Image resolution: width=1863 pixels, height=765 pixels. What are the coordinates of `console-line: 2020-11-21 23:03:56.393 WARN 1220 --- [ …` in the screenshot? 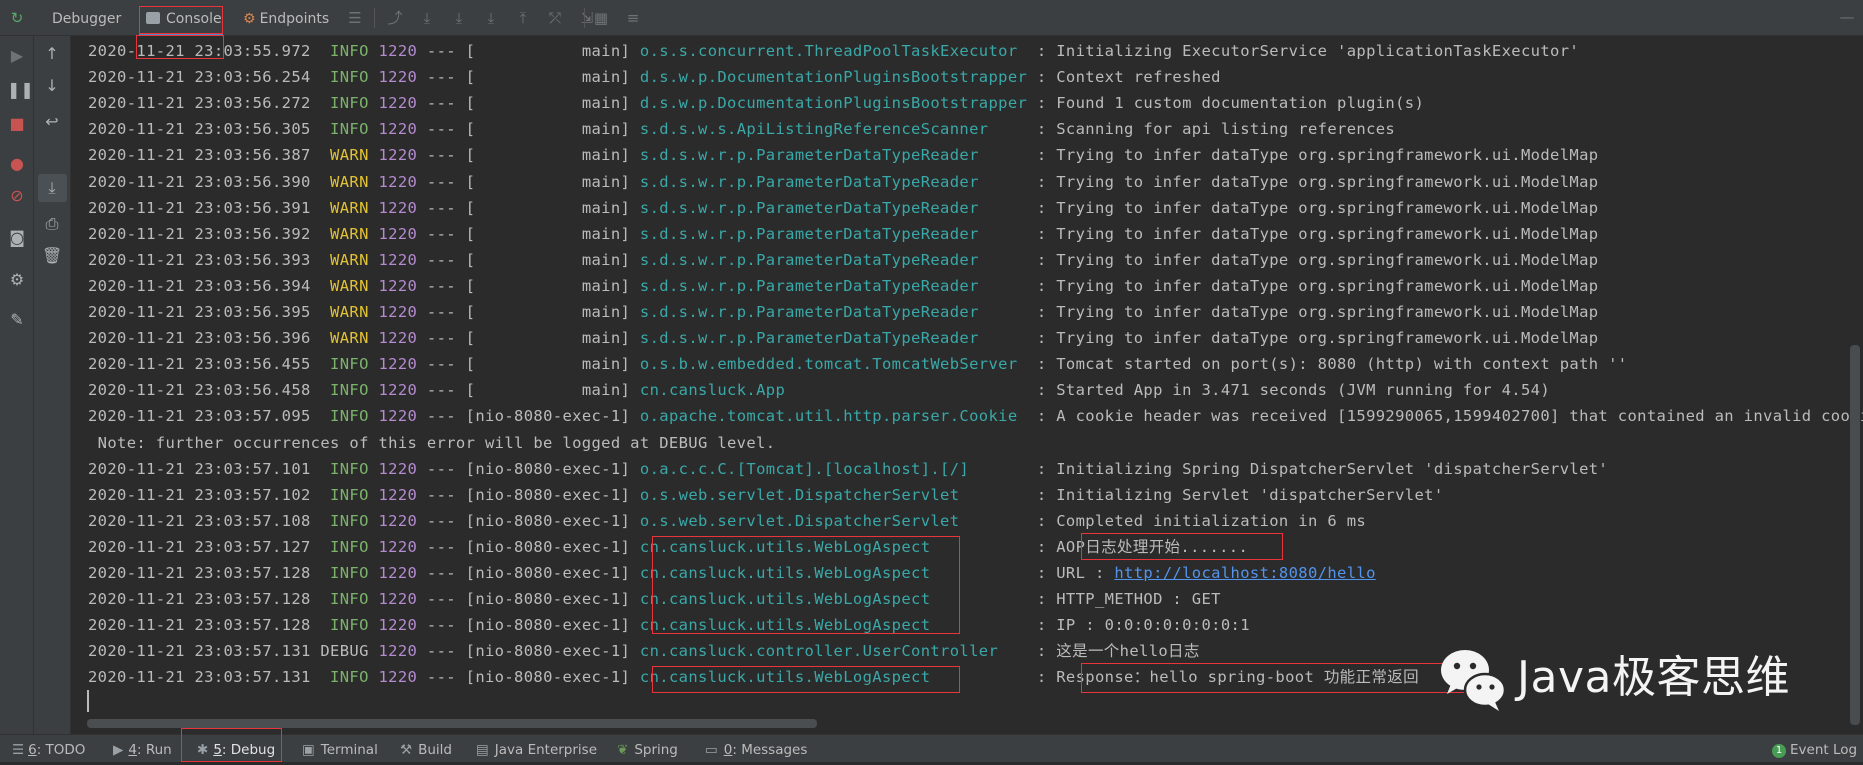 It's located at (843, 260).